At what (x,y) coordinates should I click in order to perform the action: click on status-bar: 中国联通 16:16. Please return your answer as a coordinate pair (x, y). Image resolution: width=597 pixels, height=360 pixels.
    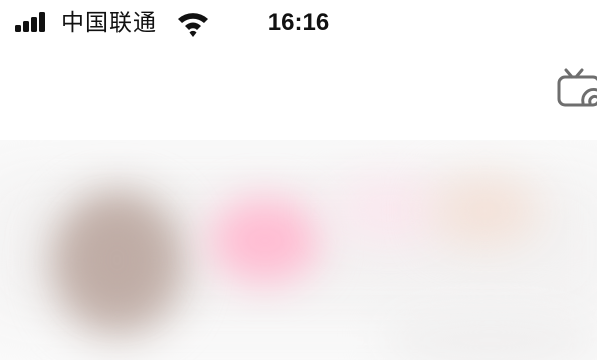
    Looking at the image, I should click on (298, 23).